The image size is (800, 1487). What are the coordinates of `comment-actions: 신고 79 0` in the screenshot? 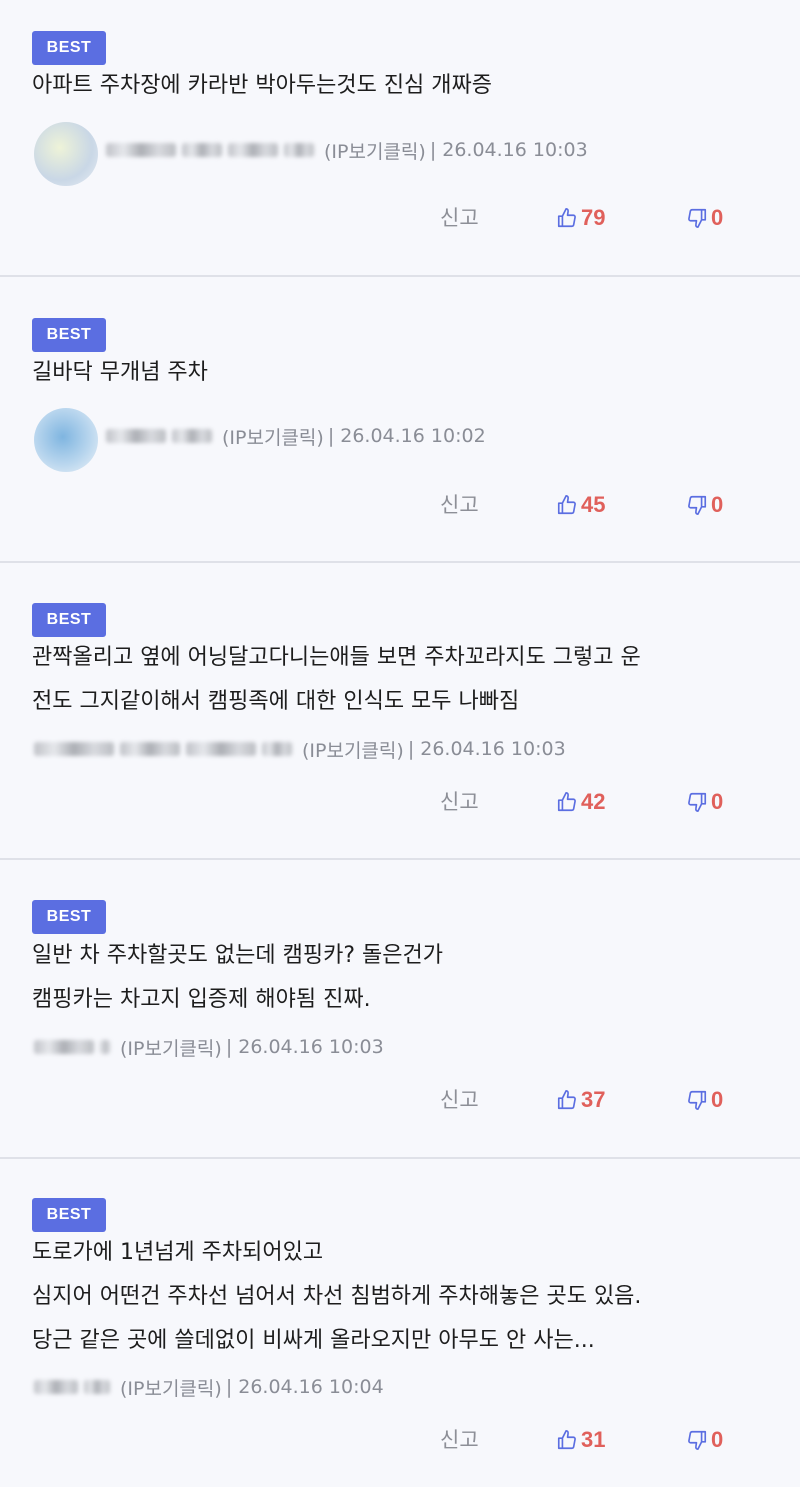 It's located at (400, 218).